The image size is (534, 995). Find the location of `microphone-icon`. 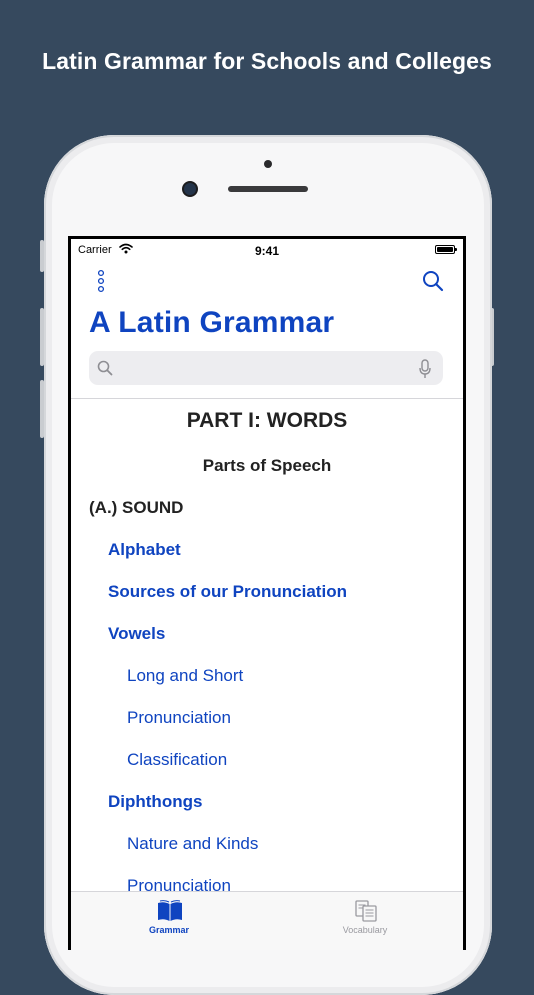

microphone-icon is located at coordinates (425, 371).